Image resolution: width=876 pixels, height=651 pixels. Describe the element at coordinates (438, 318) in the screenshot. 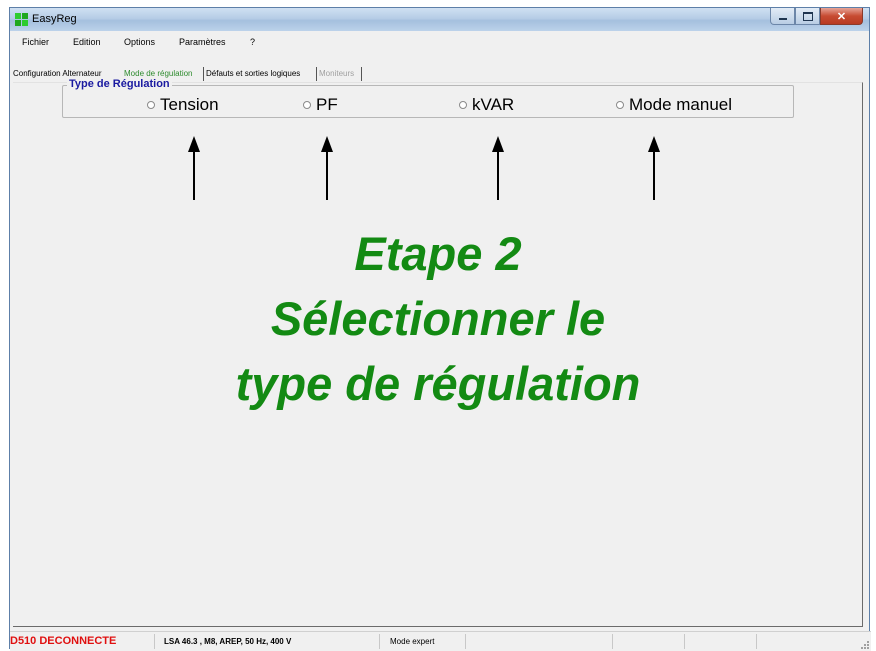

I see `instruction-line-1: Sélectionner le` at that location.